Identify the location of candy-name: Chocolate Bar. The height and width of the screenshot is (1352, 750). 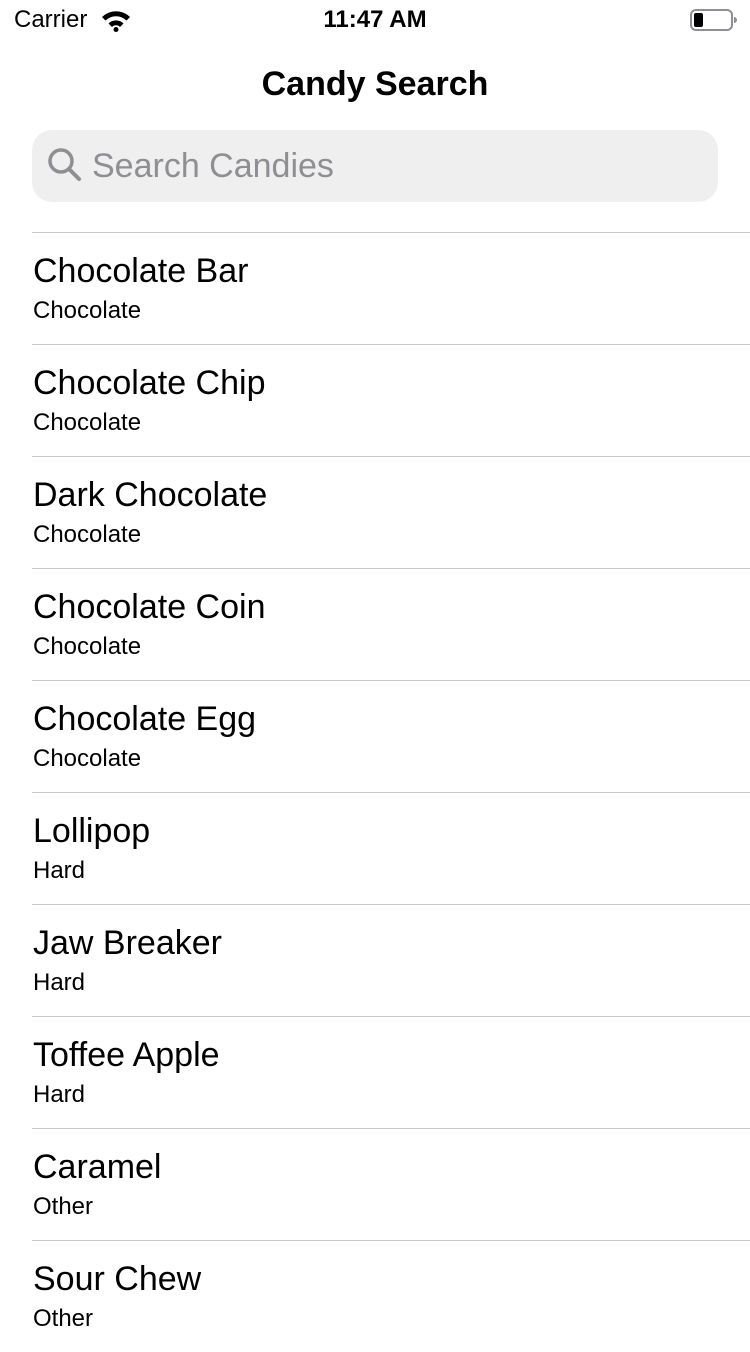
(141, 271).